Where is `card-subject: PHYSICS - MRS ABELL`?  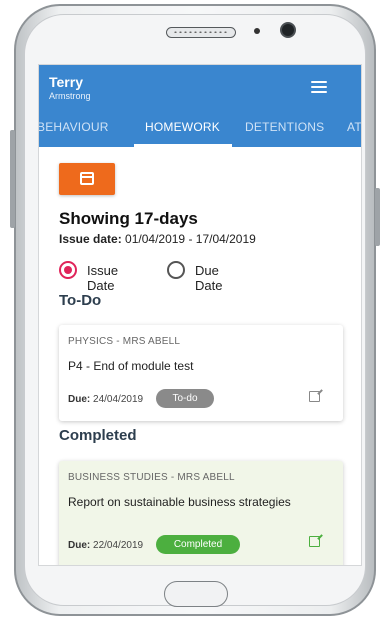 card-subject: PHYSICS - MRS ABELL is located at coordinates (124, 341).